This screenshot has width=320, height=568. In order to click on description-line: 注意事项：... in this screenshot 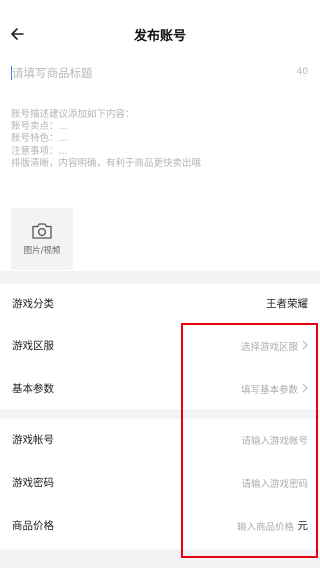, I will do `click(39, 151)`.